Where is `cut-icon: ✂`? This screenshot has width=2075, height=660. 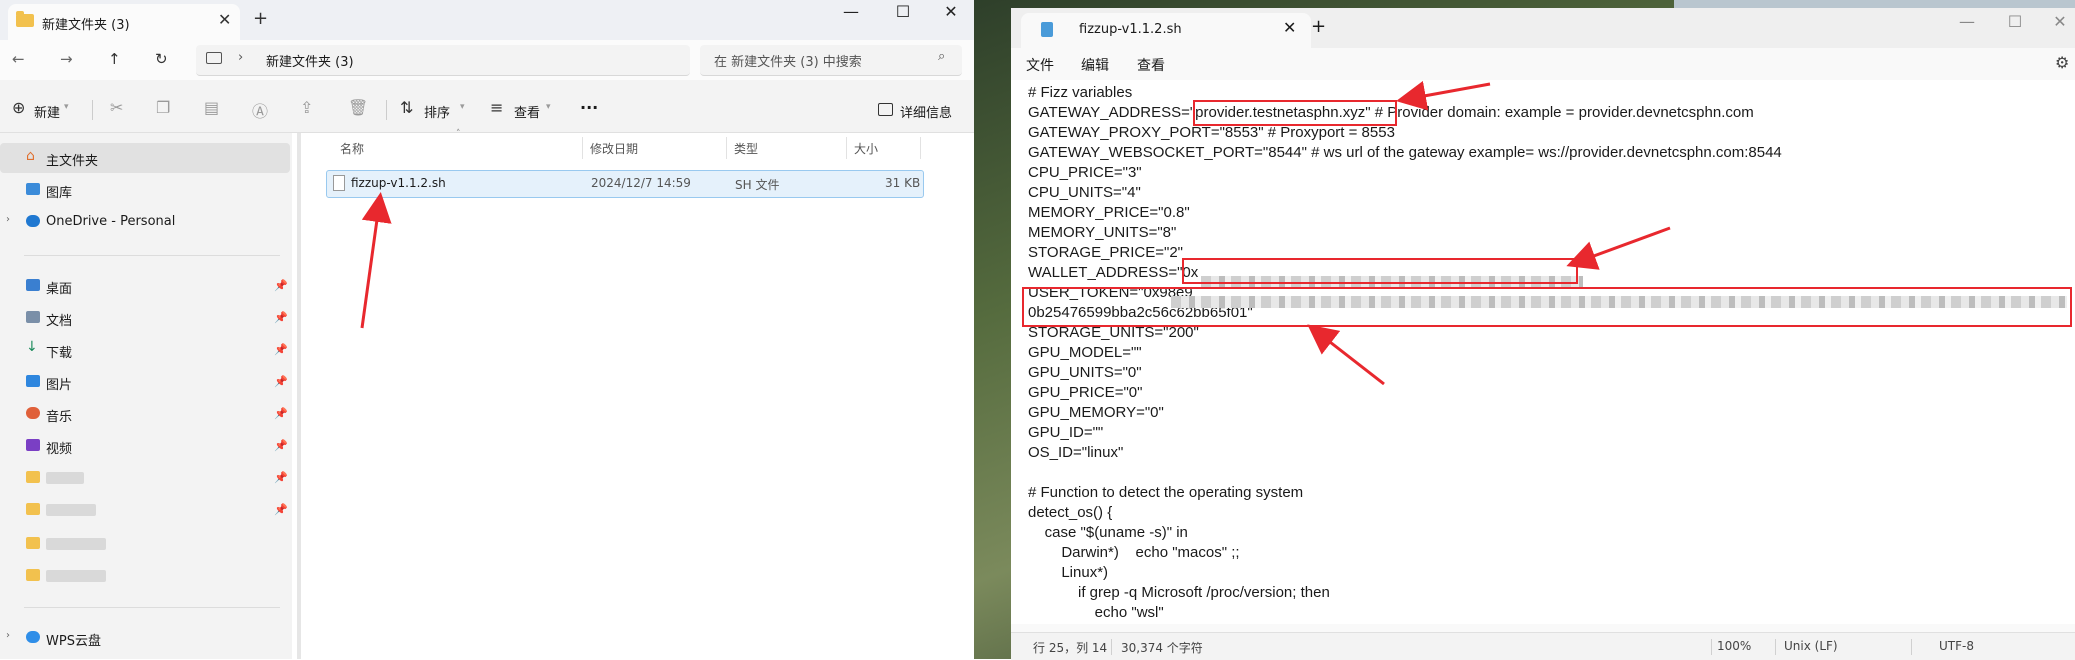 cut-icon: ✂ is located at coordinates (116, 107).